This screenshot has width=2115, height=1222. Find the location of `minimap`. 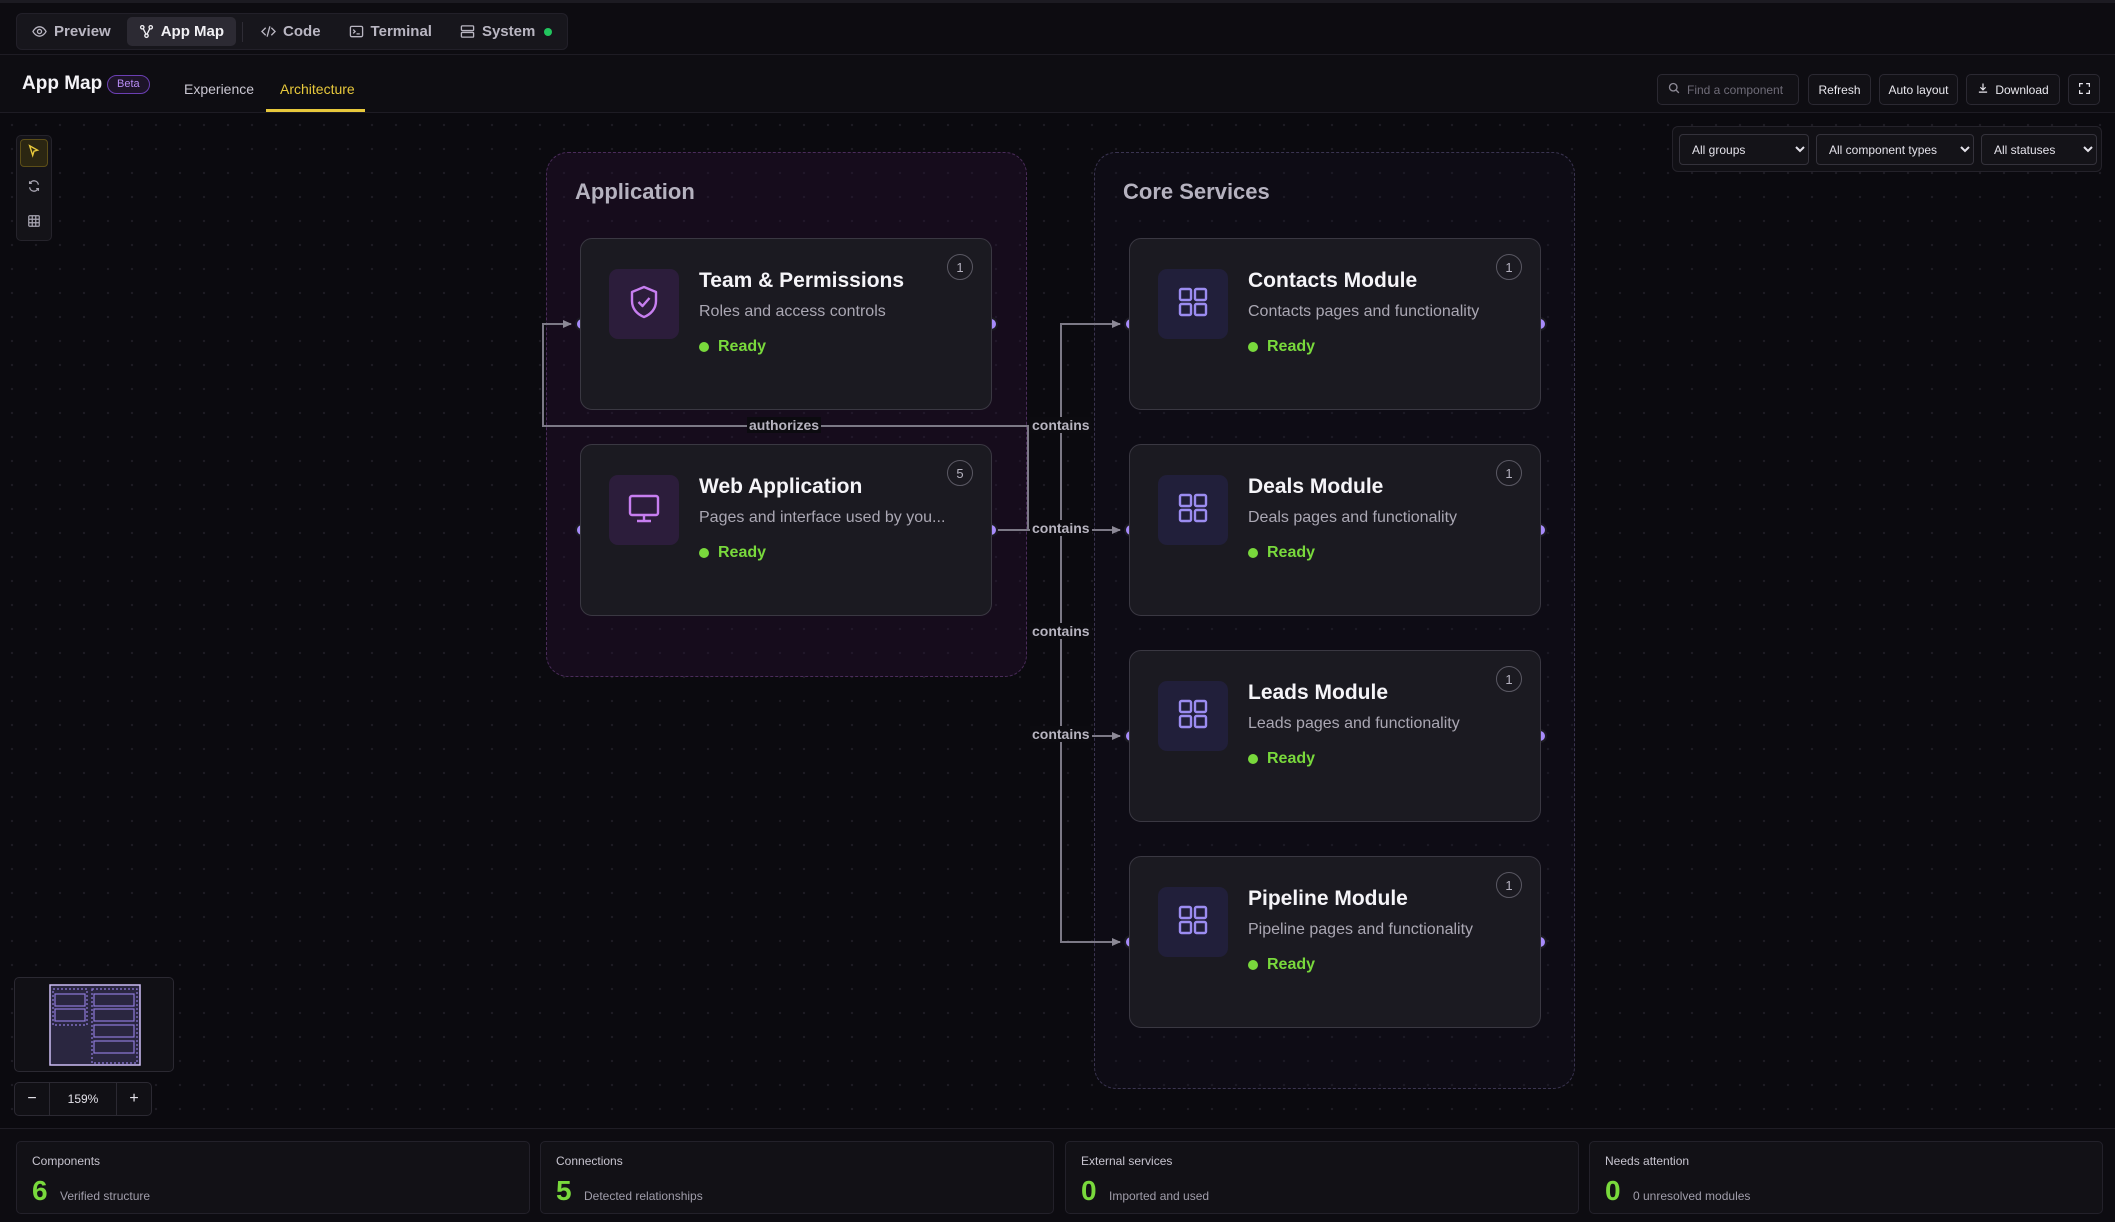

minimap is located at coordinates (94, 1024).